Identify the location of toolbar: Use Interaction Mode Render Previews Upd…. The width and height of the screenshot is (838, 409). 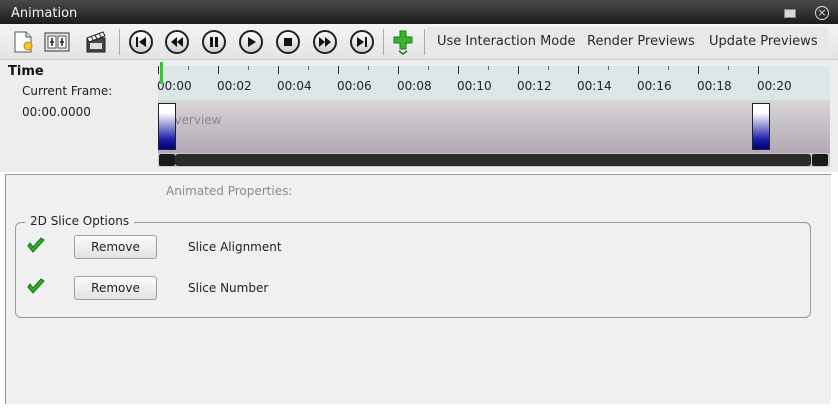
(419, 42).